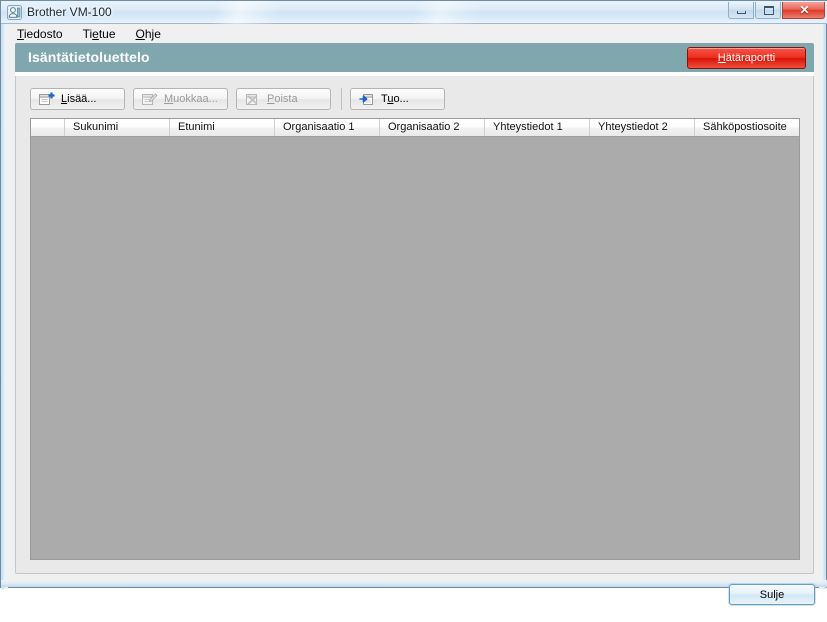  Describe the element at coordinates (537, 127) in the screenshot. I see `grid-column-header-yhteystiedot-1: Yhteystiedot 1` at that location.